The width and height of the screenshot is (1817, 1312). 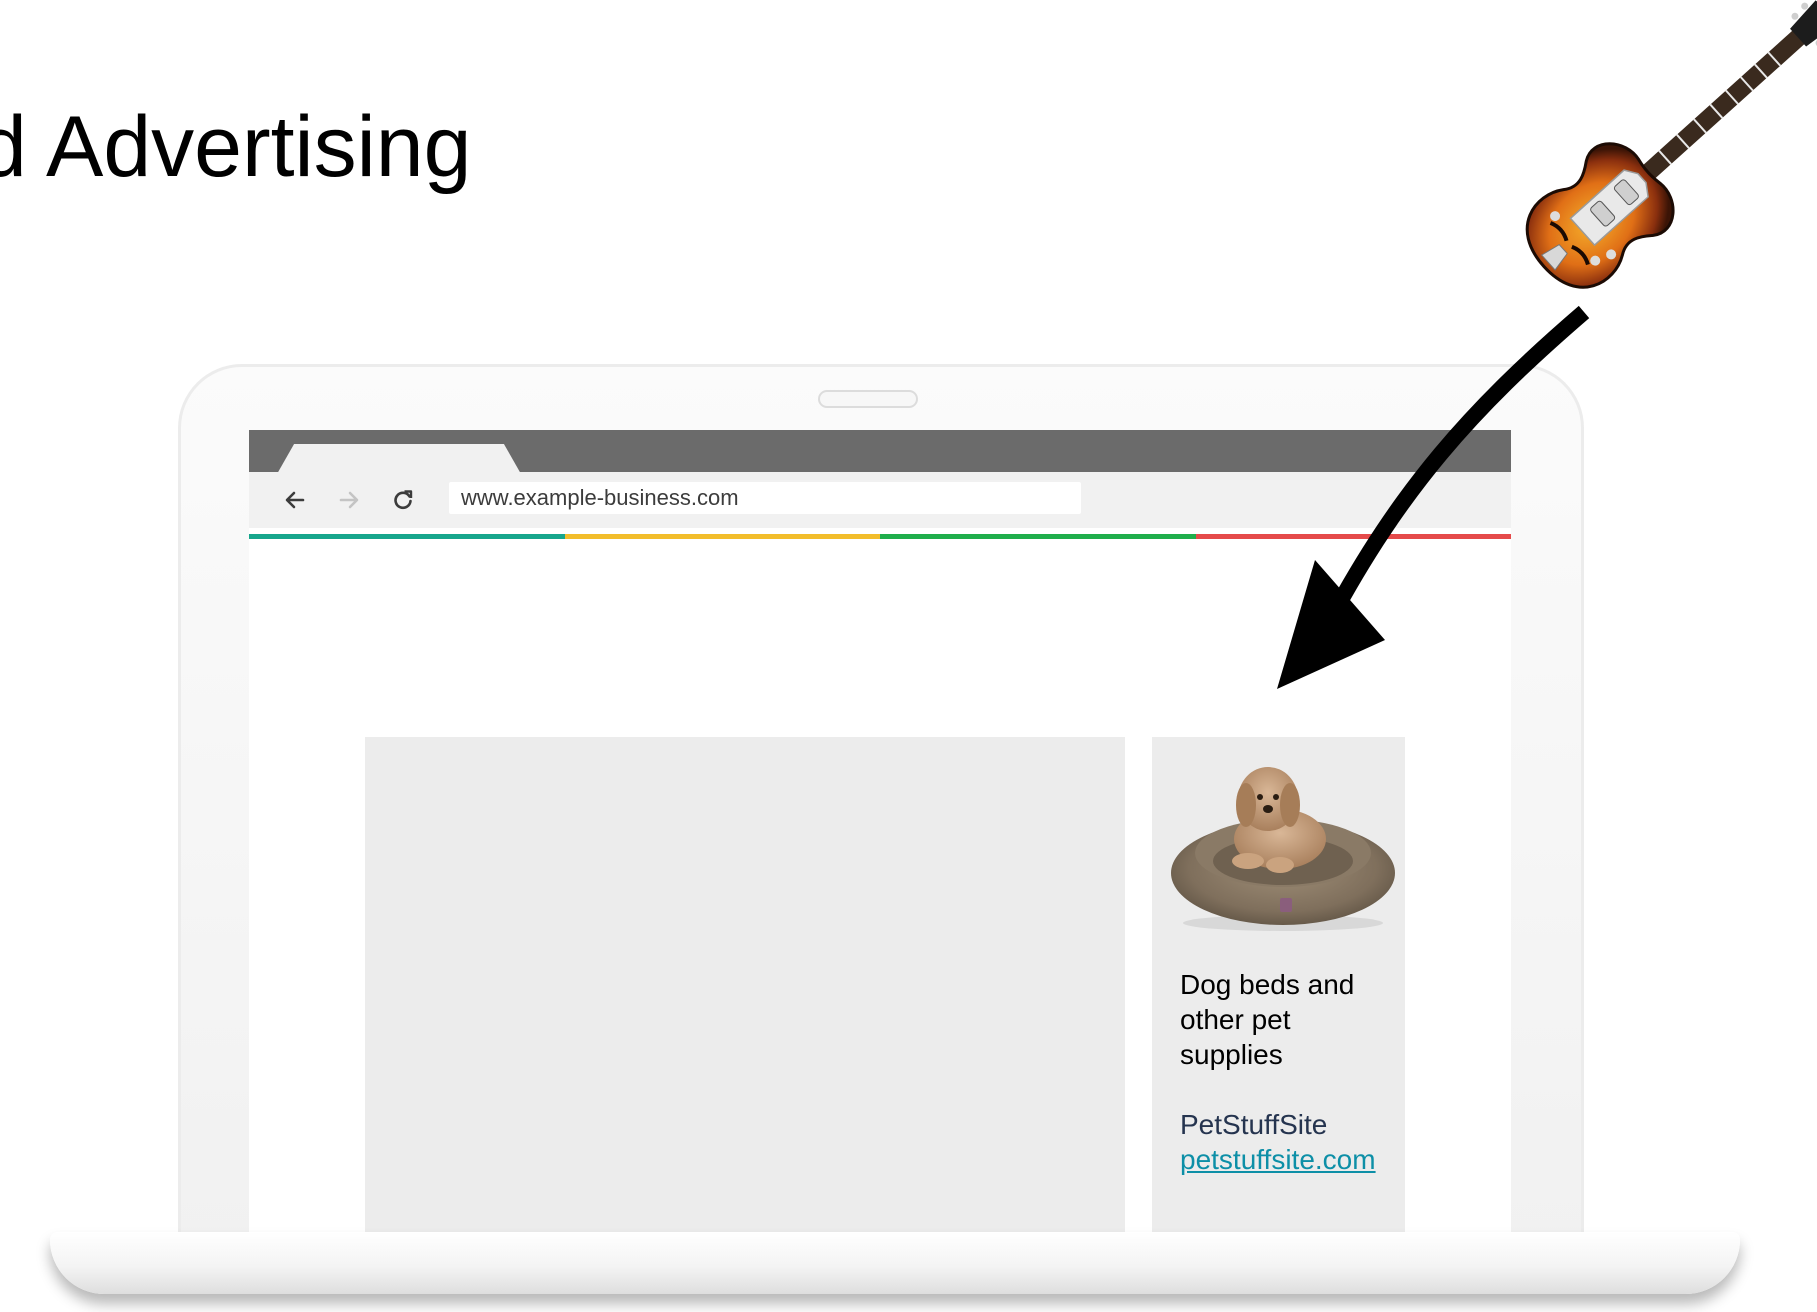 I want to click on dog-bed-image, so click(x=1283, y=849).